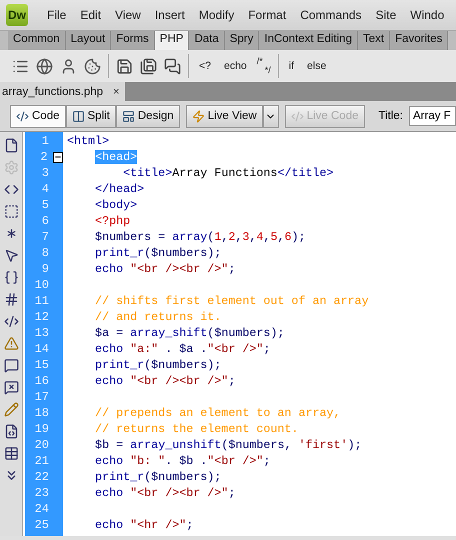 This screenshot has height=540, width=456. Describe the element at coordinates (11, 299) in the screenshot. I see `hash-icon` at that location.